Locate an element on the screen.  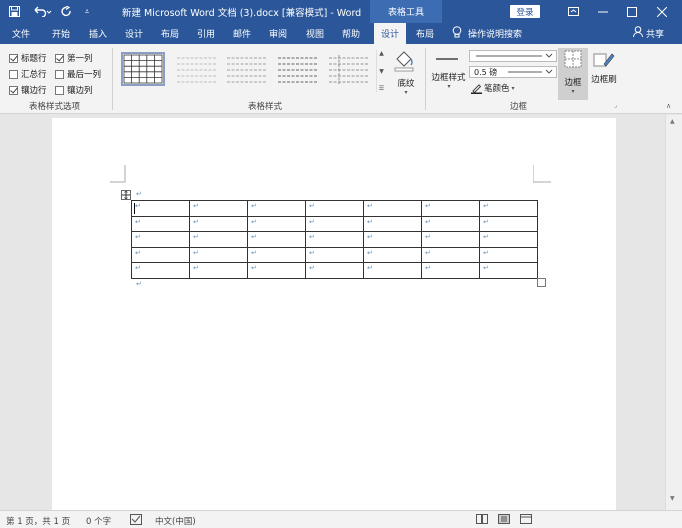
redo-icon is located at coordinates (66, 11).